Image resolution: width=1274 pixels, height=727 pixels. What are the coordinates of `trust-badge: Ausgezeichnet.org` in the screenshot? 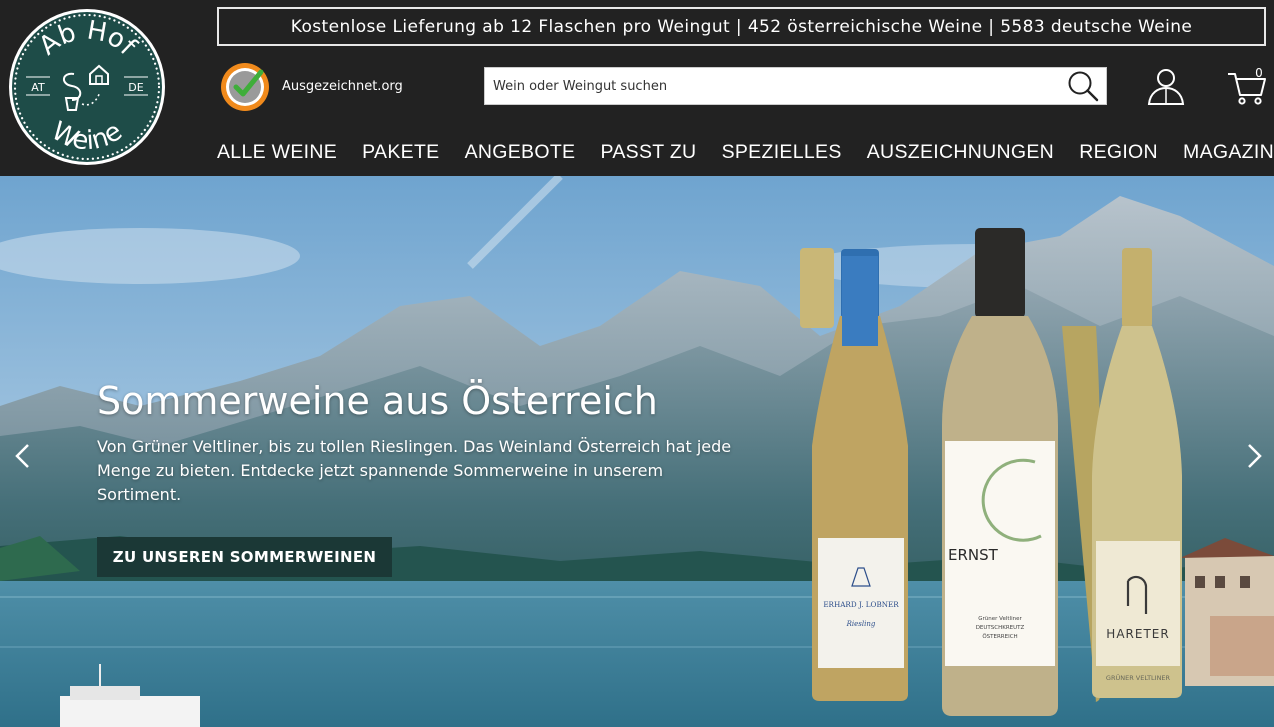 It's located at (310, 86).